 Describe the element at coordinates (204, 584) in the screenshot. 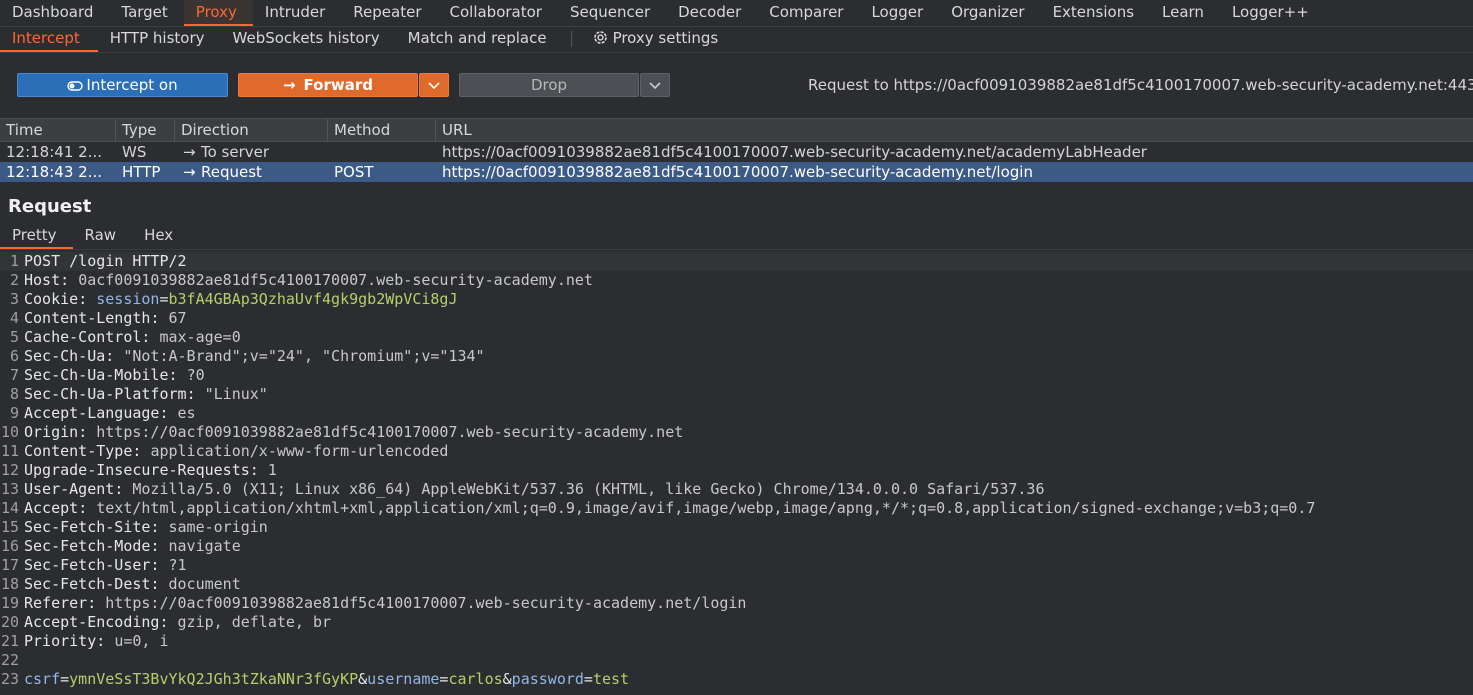

I see `header-value: document` at that location.